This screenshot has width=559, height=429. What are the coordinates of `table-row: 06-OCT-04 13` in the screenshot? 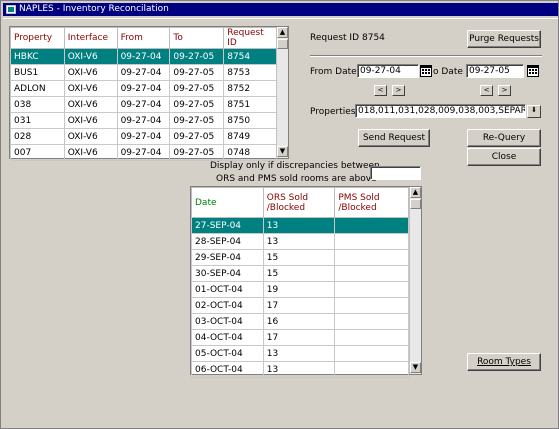 It's located at (300, 369).